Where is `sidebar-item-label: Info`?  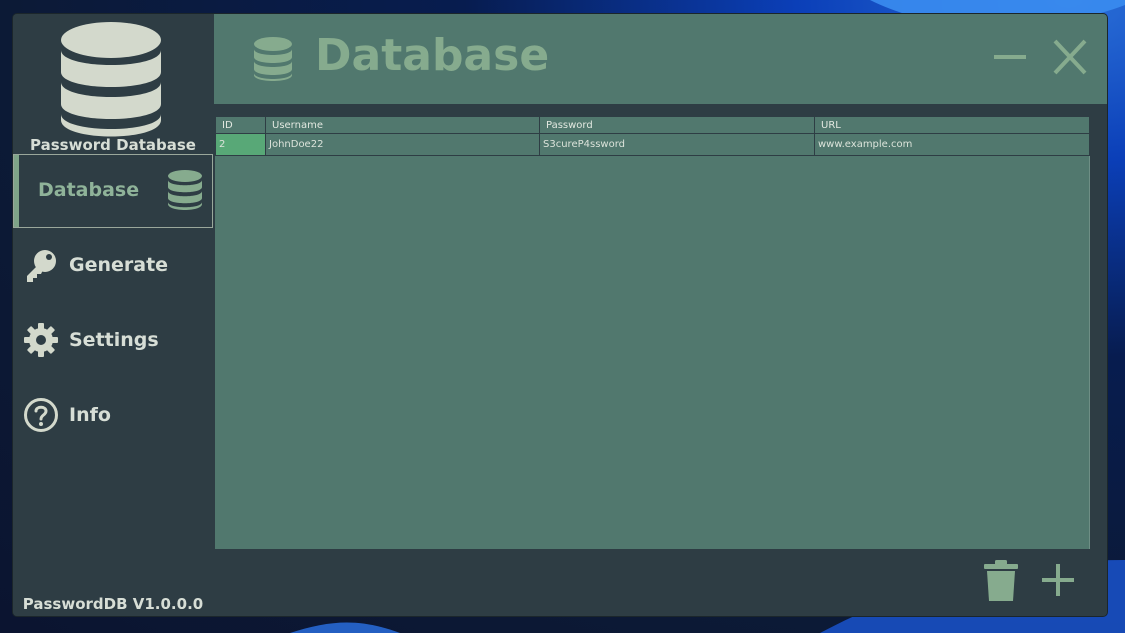
sidebar-item-label: Info is located at coordinates (90, 415).